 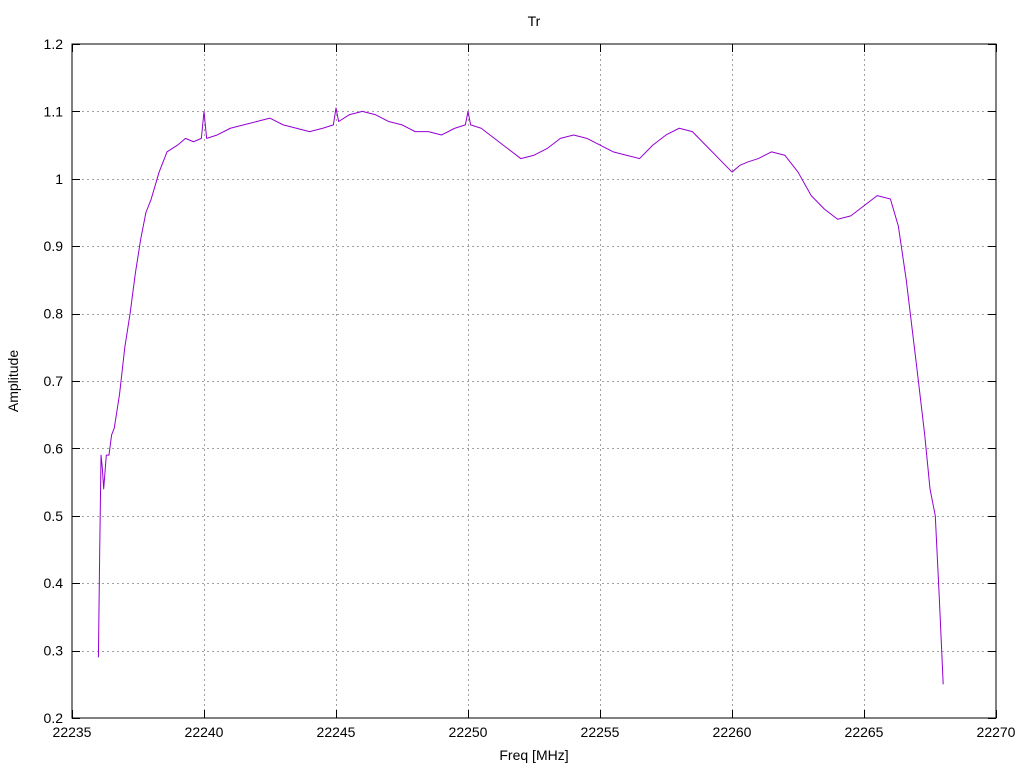 I want to click on y-tick-label: 1, so click(x=59, y=179).